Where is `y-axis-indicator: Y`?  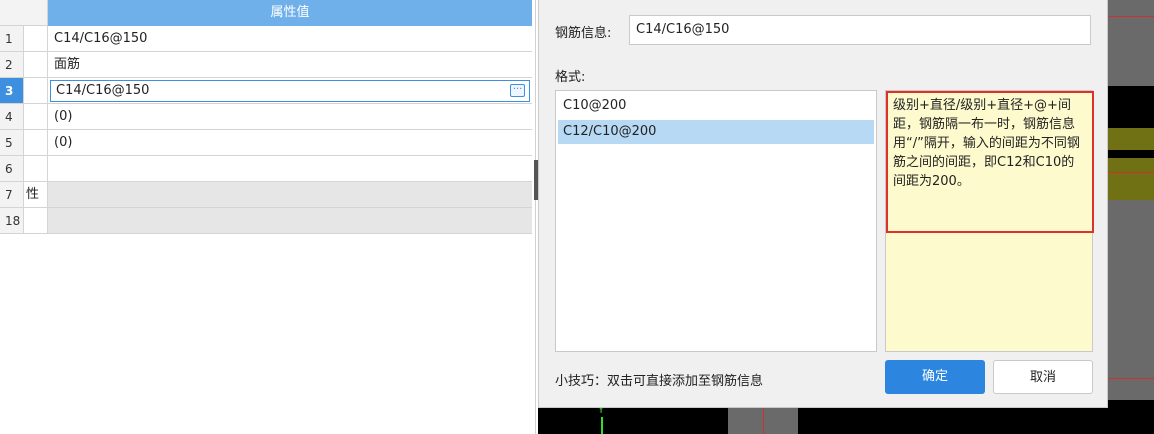
y-axis-indicator: Y is located at coordinates (602, 419).